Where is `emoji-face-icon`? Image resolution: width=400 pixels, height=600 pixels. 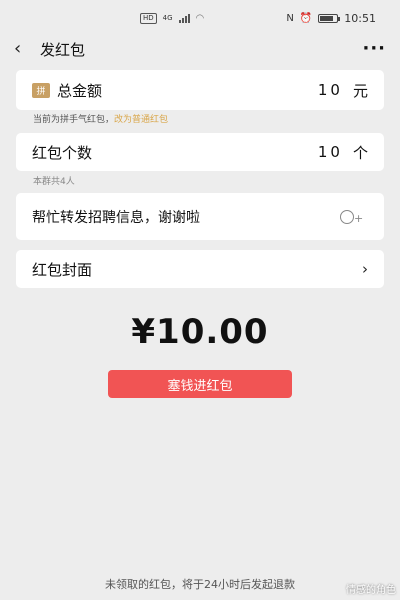
emoji-face-icon is located at coordinates (347, 216).